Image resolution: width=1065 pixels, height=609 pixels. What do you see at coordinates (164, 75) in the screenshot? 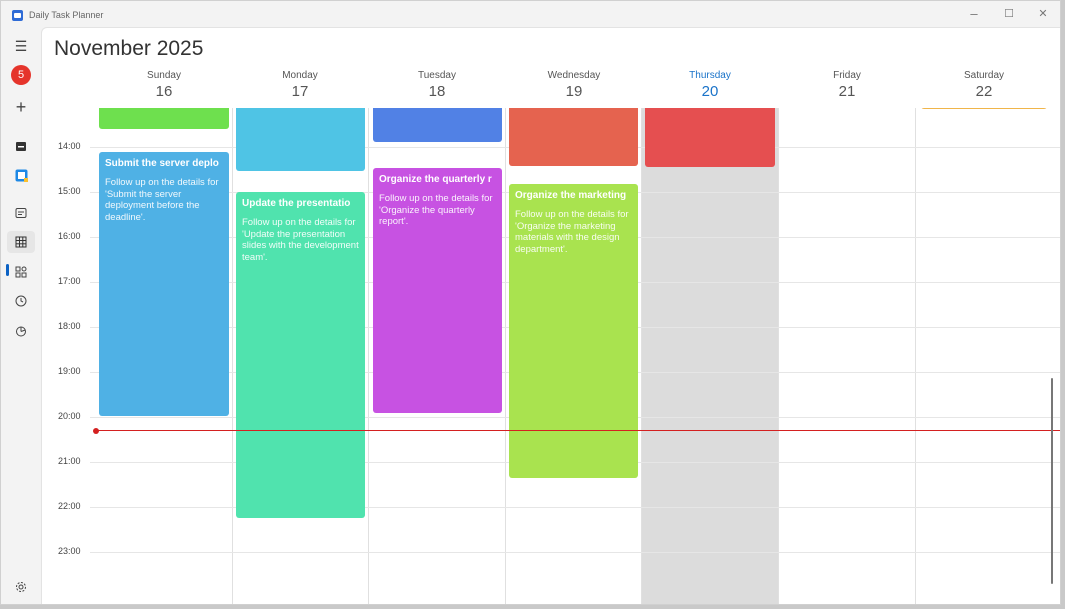
I see `day-name: Sunday` at bounding box center [164, 75].